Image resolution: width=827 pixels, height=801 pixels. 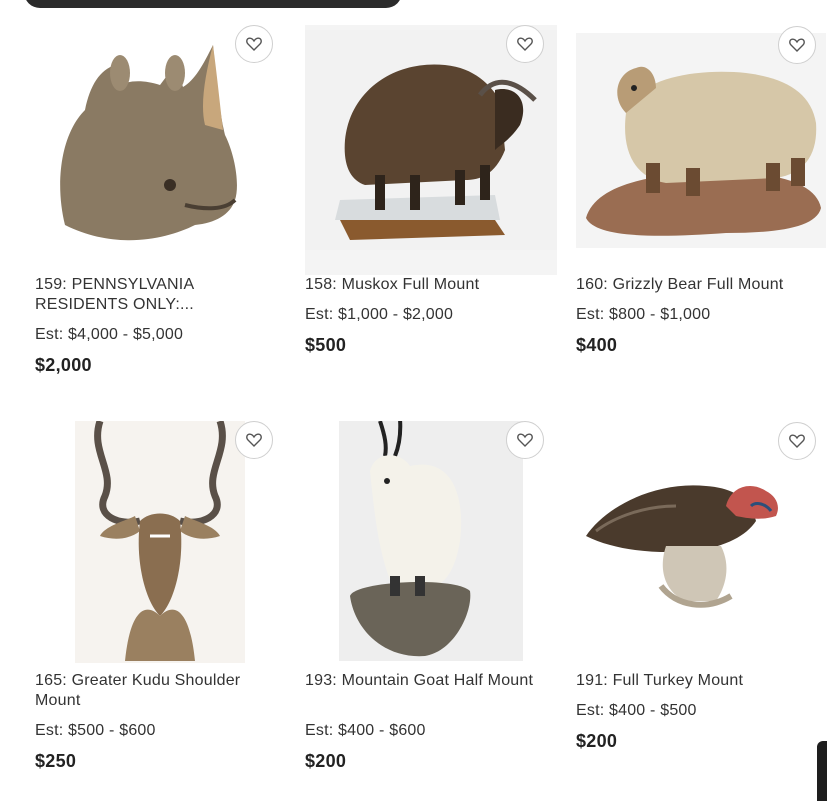 What do you see at coordinates (431, 150) in the screenshot?
I see `lot-image-muskox` at bounding box center [431, 150].